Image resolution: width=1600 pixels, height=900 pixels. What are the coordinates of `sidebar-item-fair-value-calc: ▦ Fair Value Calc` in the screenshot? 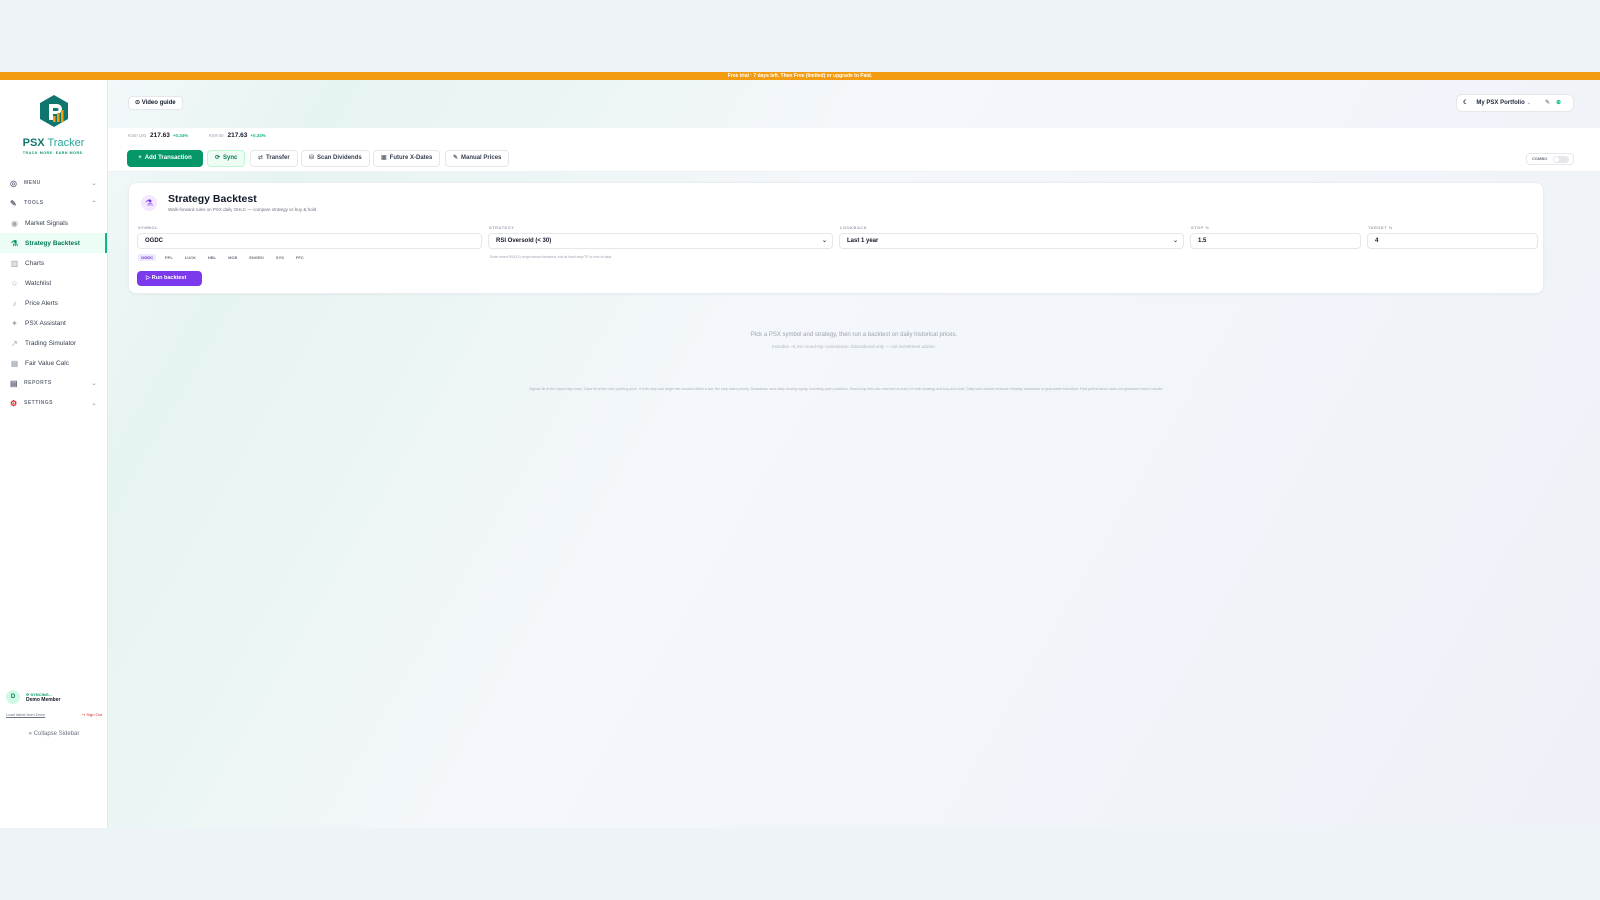 It's located at (53, 363).